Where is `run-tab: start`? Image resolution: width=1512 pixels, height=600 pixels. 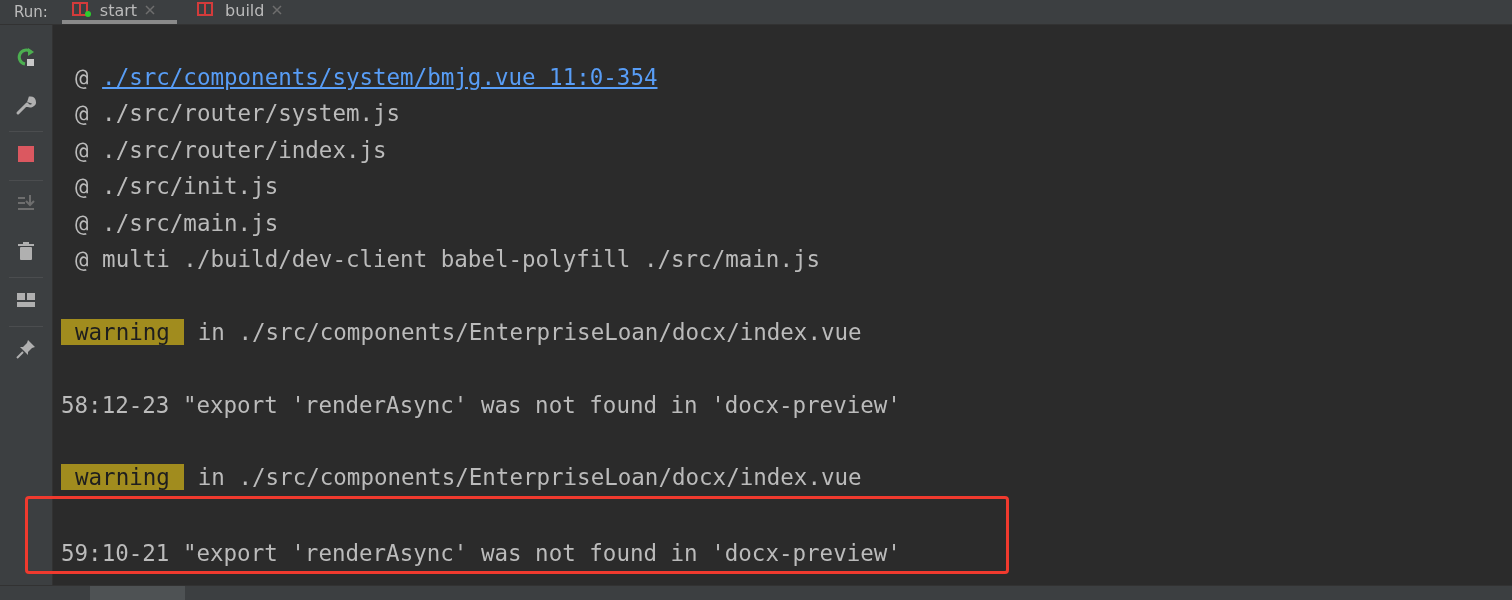
run-tab: start is located at coordinates (119, 12).